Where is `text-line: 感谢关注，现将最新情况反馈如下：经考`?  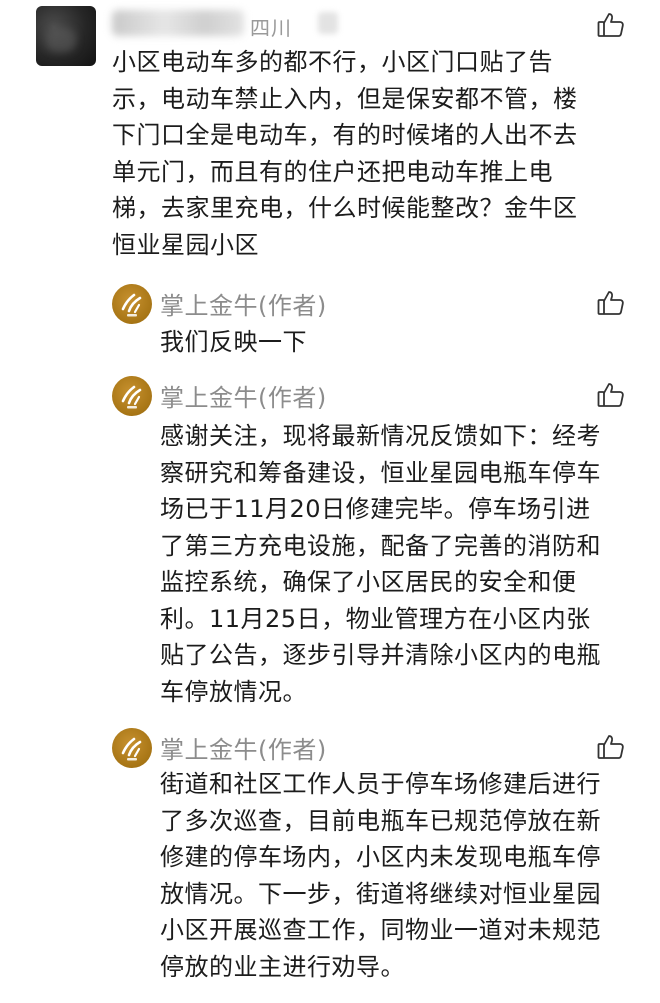 text-line: 感谢关注，现将最新情况反馈如下：经考 is located at coordinates (380, 436).